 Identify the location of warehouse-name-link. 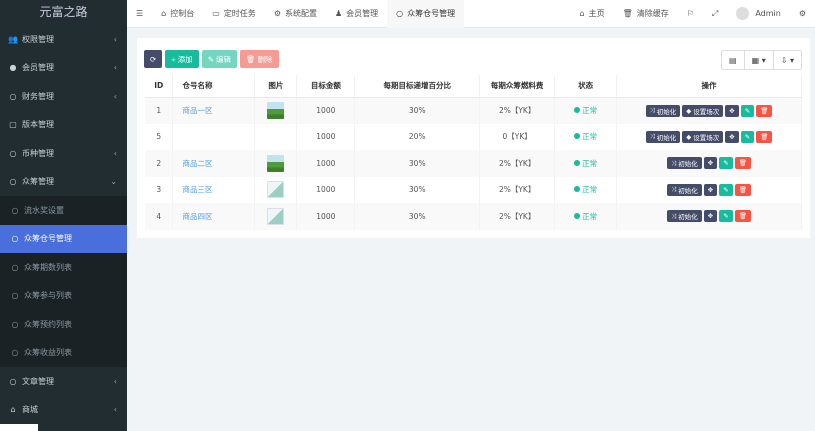
(214, 136).